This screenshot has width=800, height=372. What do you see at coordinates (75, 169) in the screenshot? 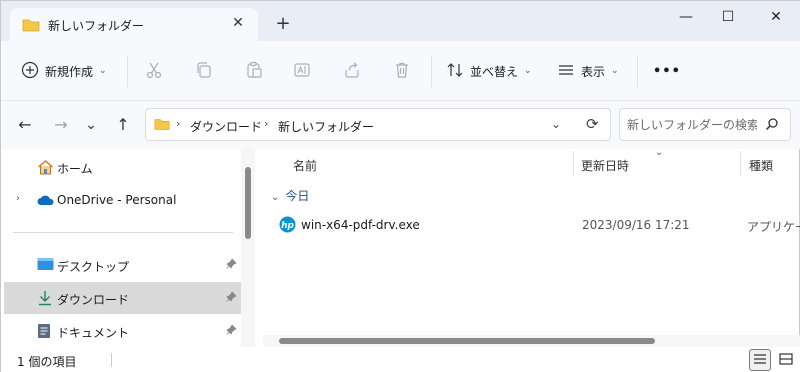
I see `sidebar-item-label: ホーム` at bounding box center [75, 169].